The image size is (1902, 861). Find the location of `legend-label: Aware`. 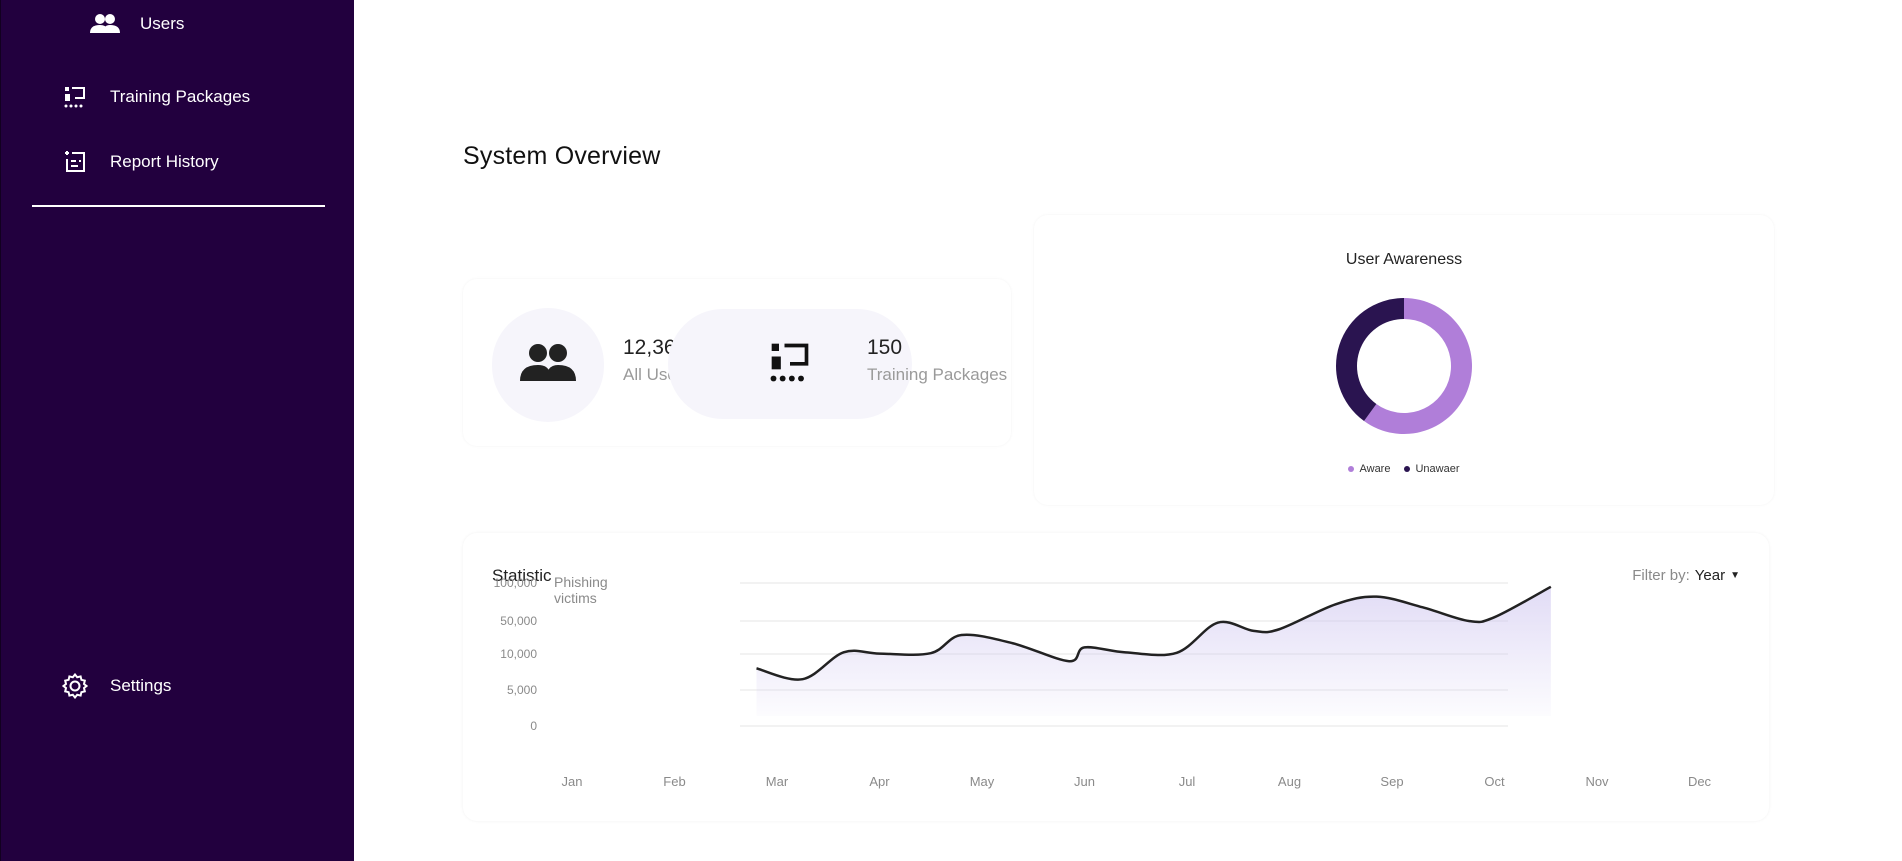

legend-label: Aware is located at coordinates (1375, 469).